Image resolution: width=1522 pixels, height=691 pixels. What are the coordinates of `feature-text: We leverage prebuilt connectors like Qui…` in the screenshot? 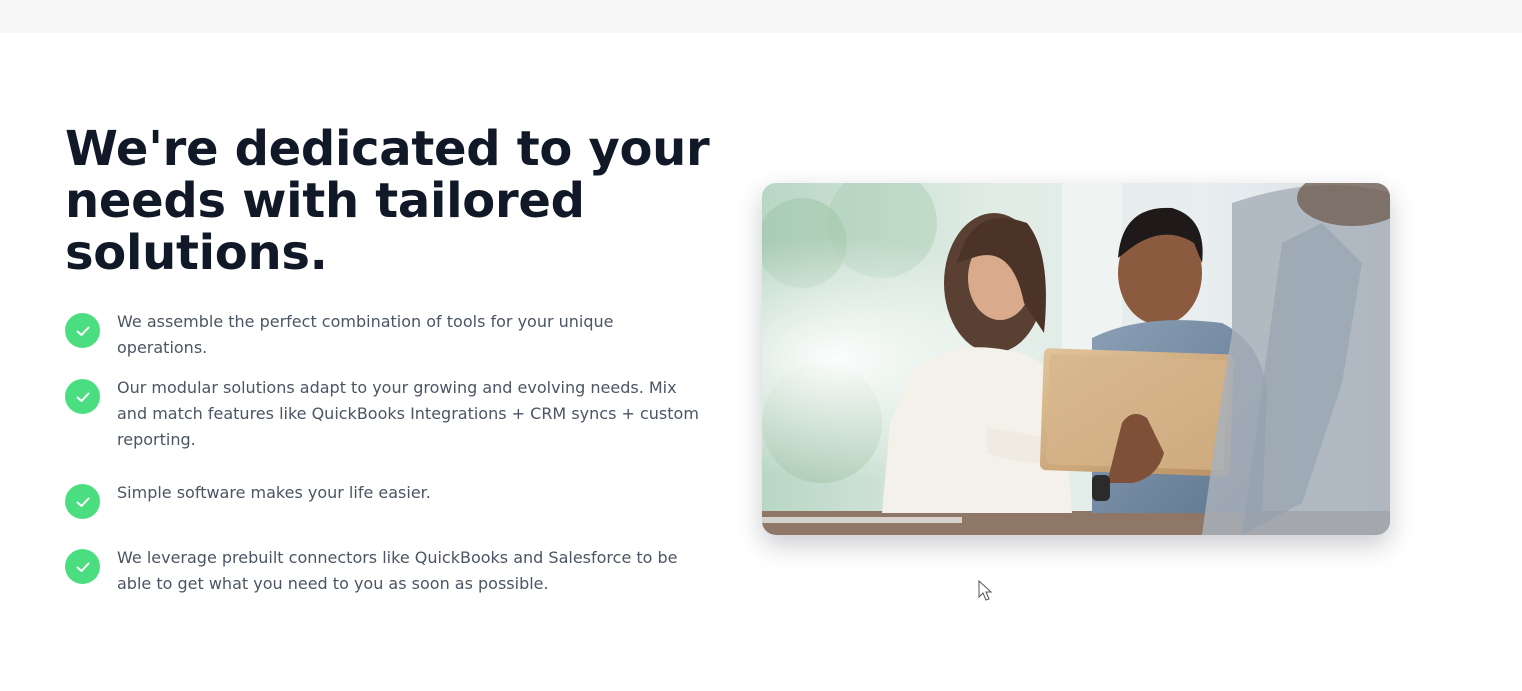 It's located at (397, 570).